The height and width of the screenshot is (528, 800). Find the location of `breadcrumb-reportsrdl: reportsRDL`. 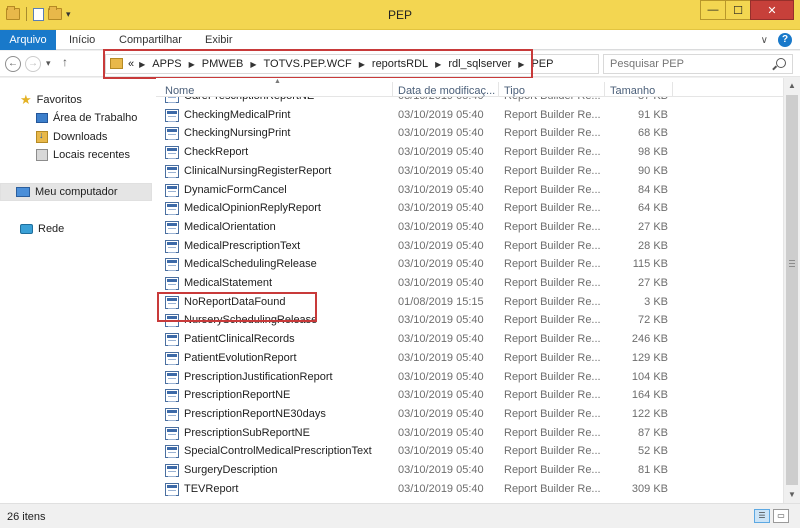

breadcrumb-reportsrdl: reportsRDL is located at coordinates (400, 64).